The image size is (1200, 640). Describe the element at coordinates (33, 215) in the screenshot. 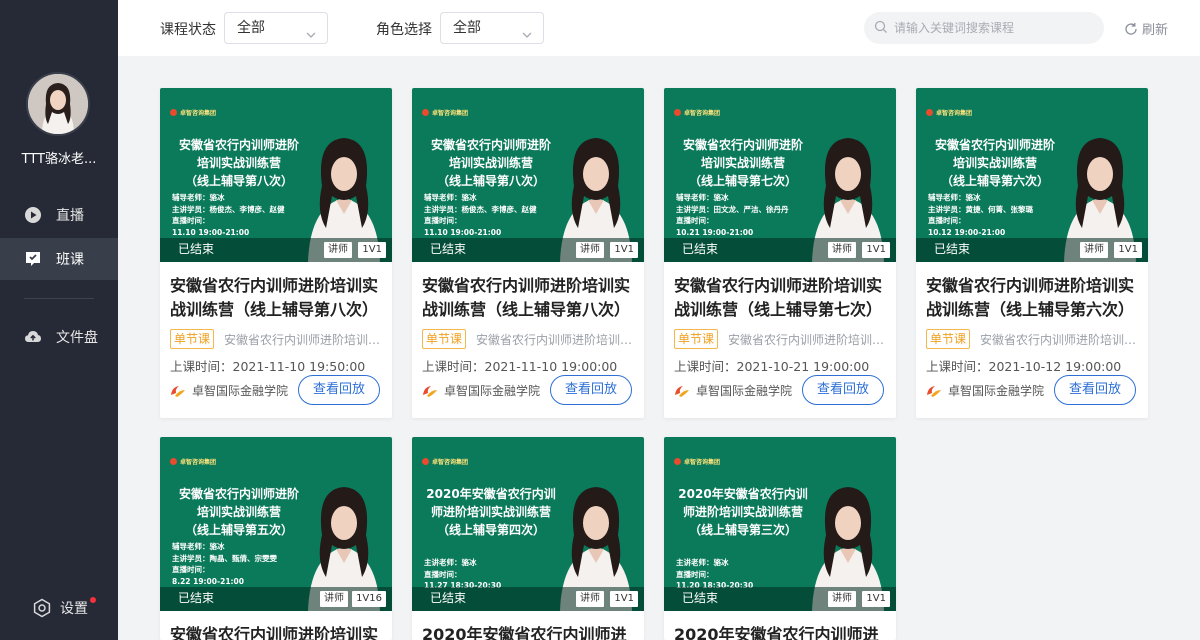

I see `play-circle-icon` at that location.